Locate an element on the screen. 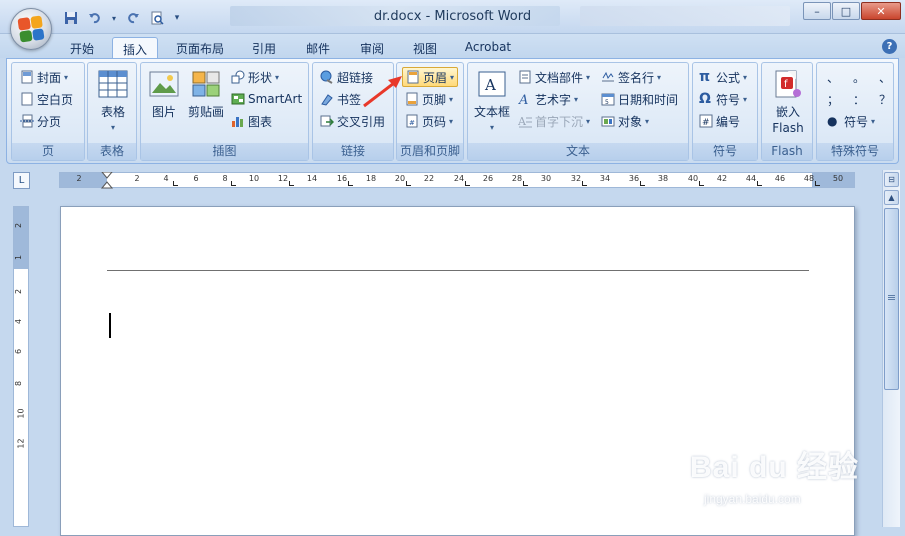 The image size is (905, 536). scroll-split-icon: ⊟ is located at coordinates (891, 179).